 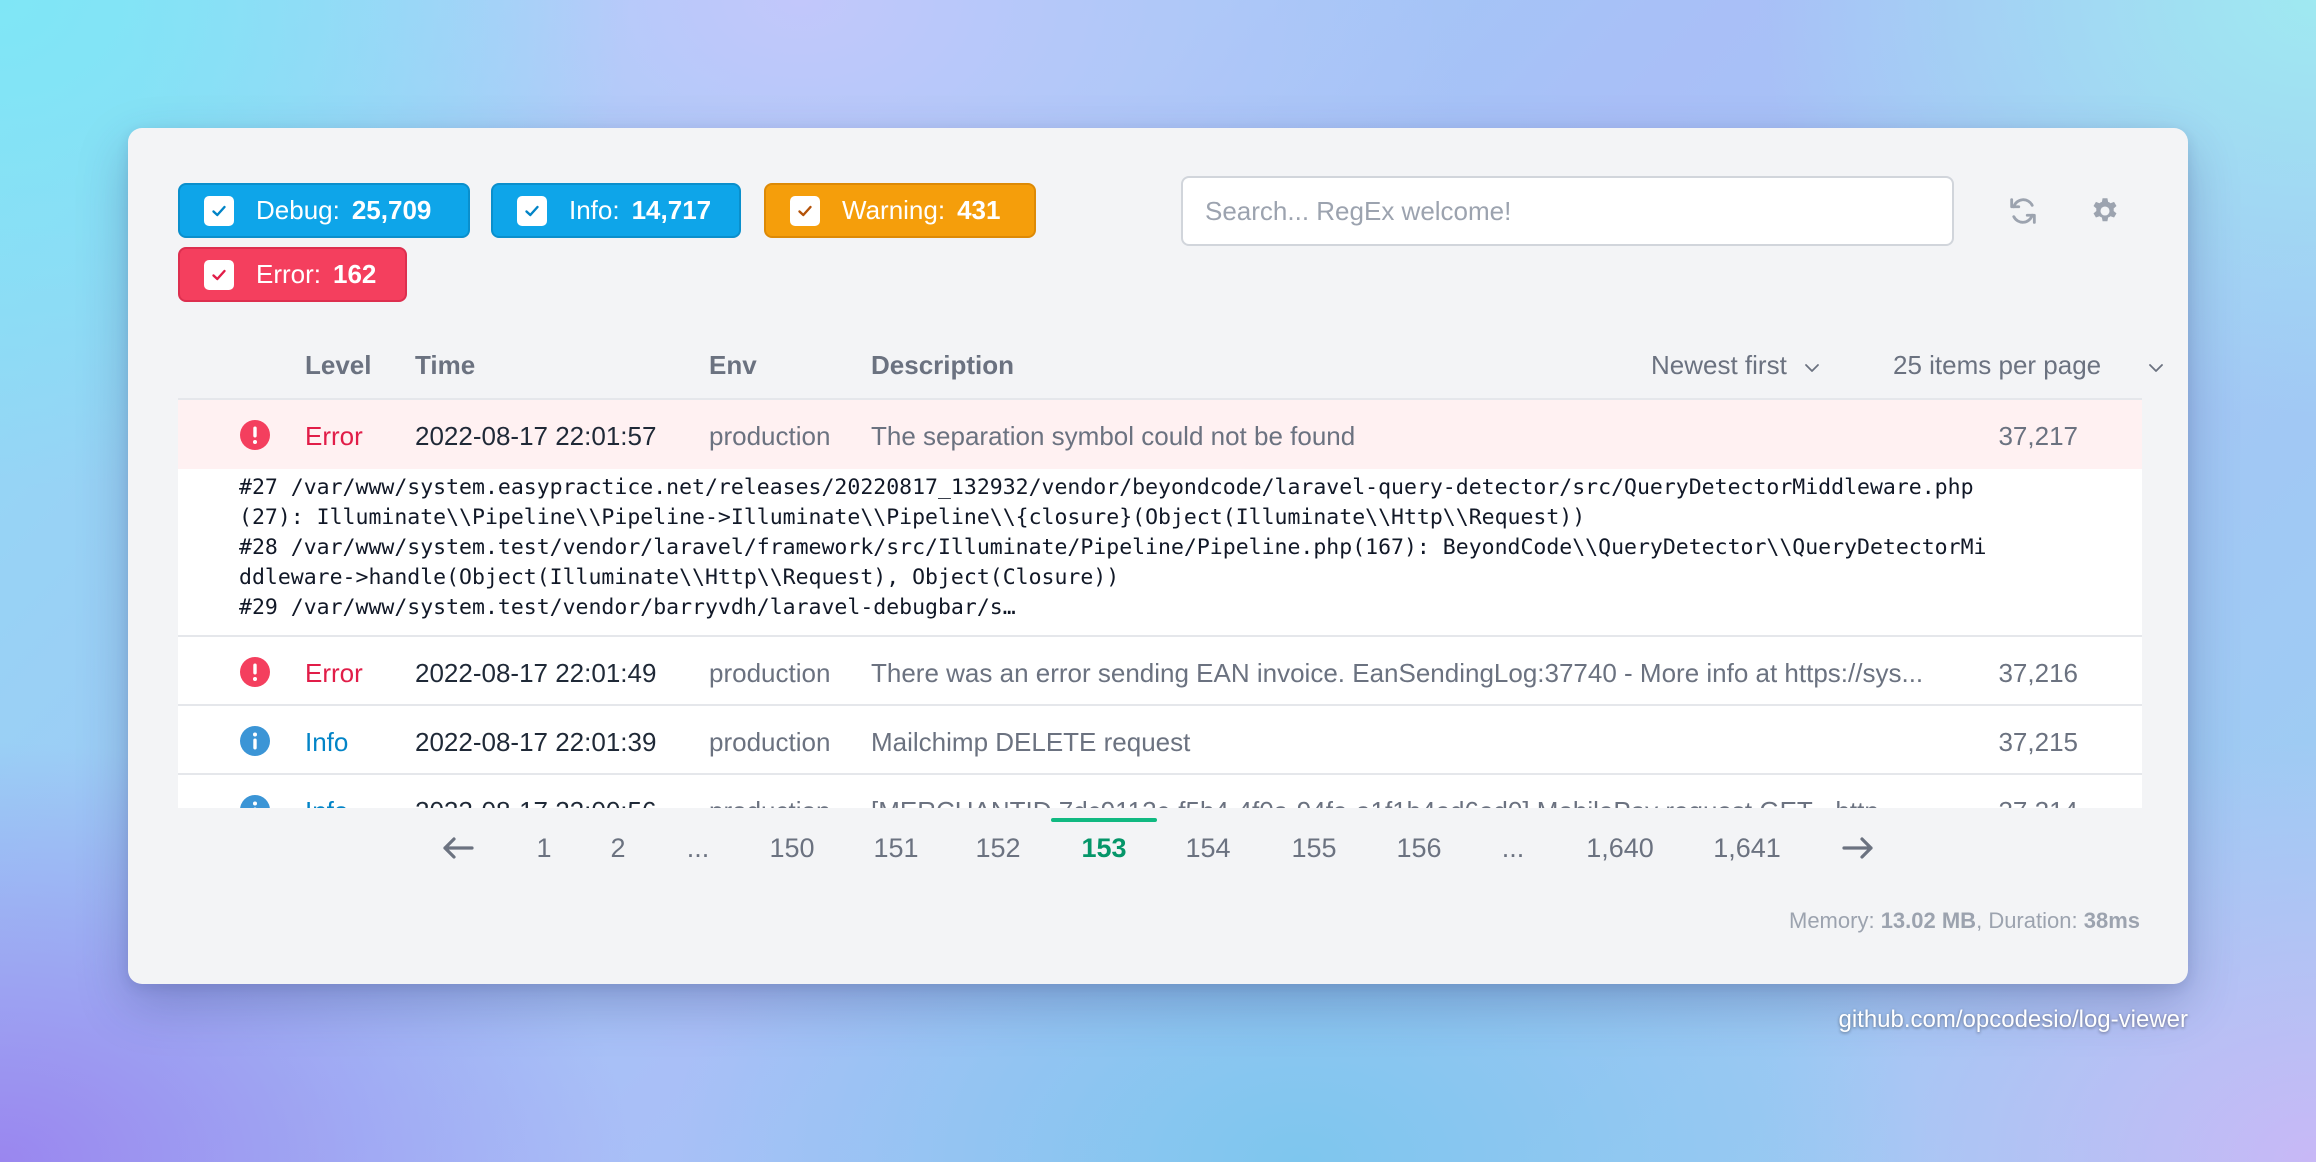 What do you see at coordinates (1031, 742) in the screenshot?
I see `log-description: Mailchimp DELETE request` at bounding box center [1031, 742].